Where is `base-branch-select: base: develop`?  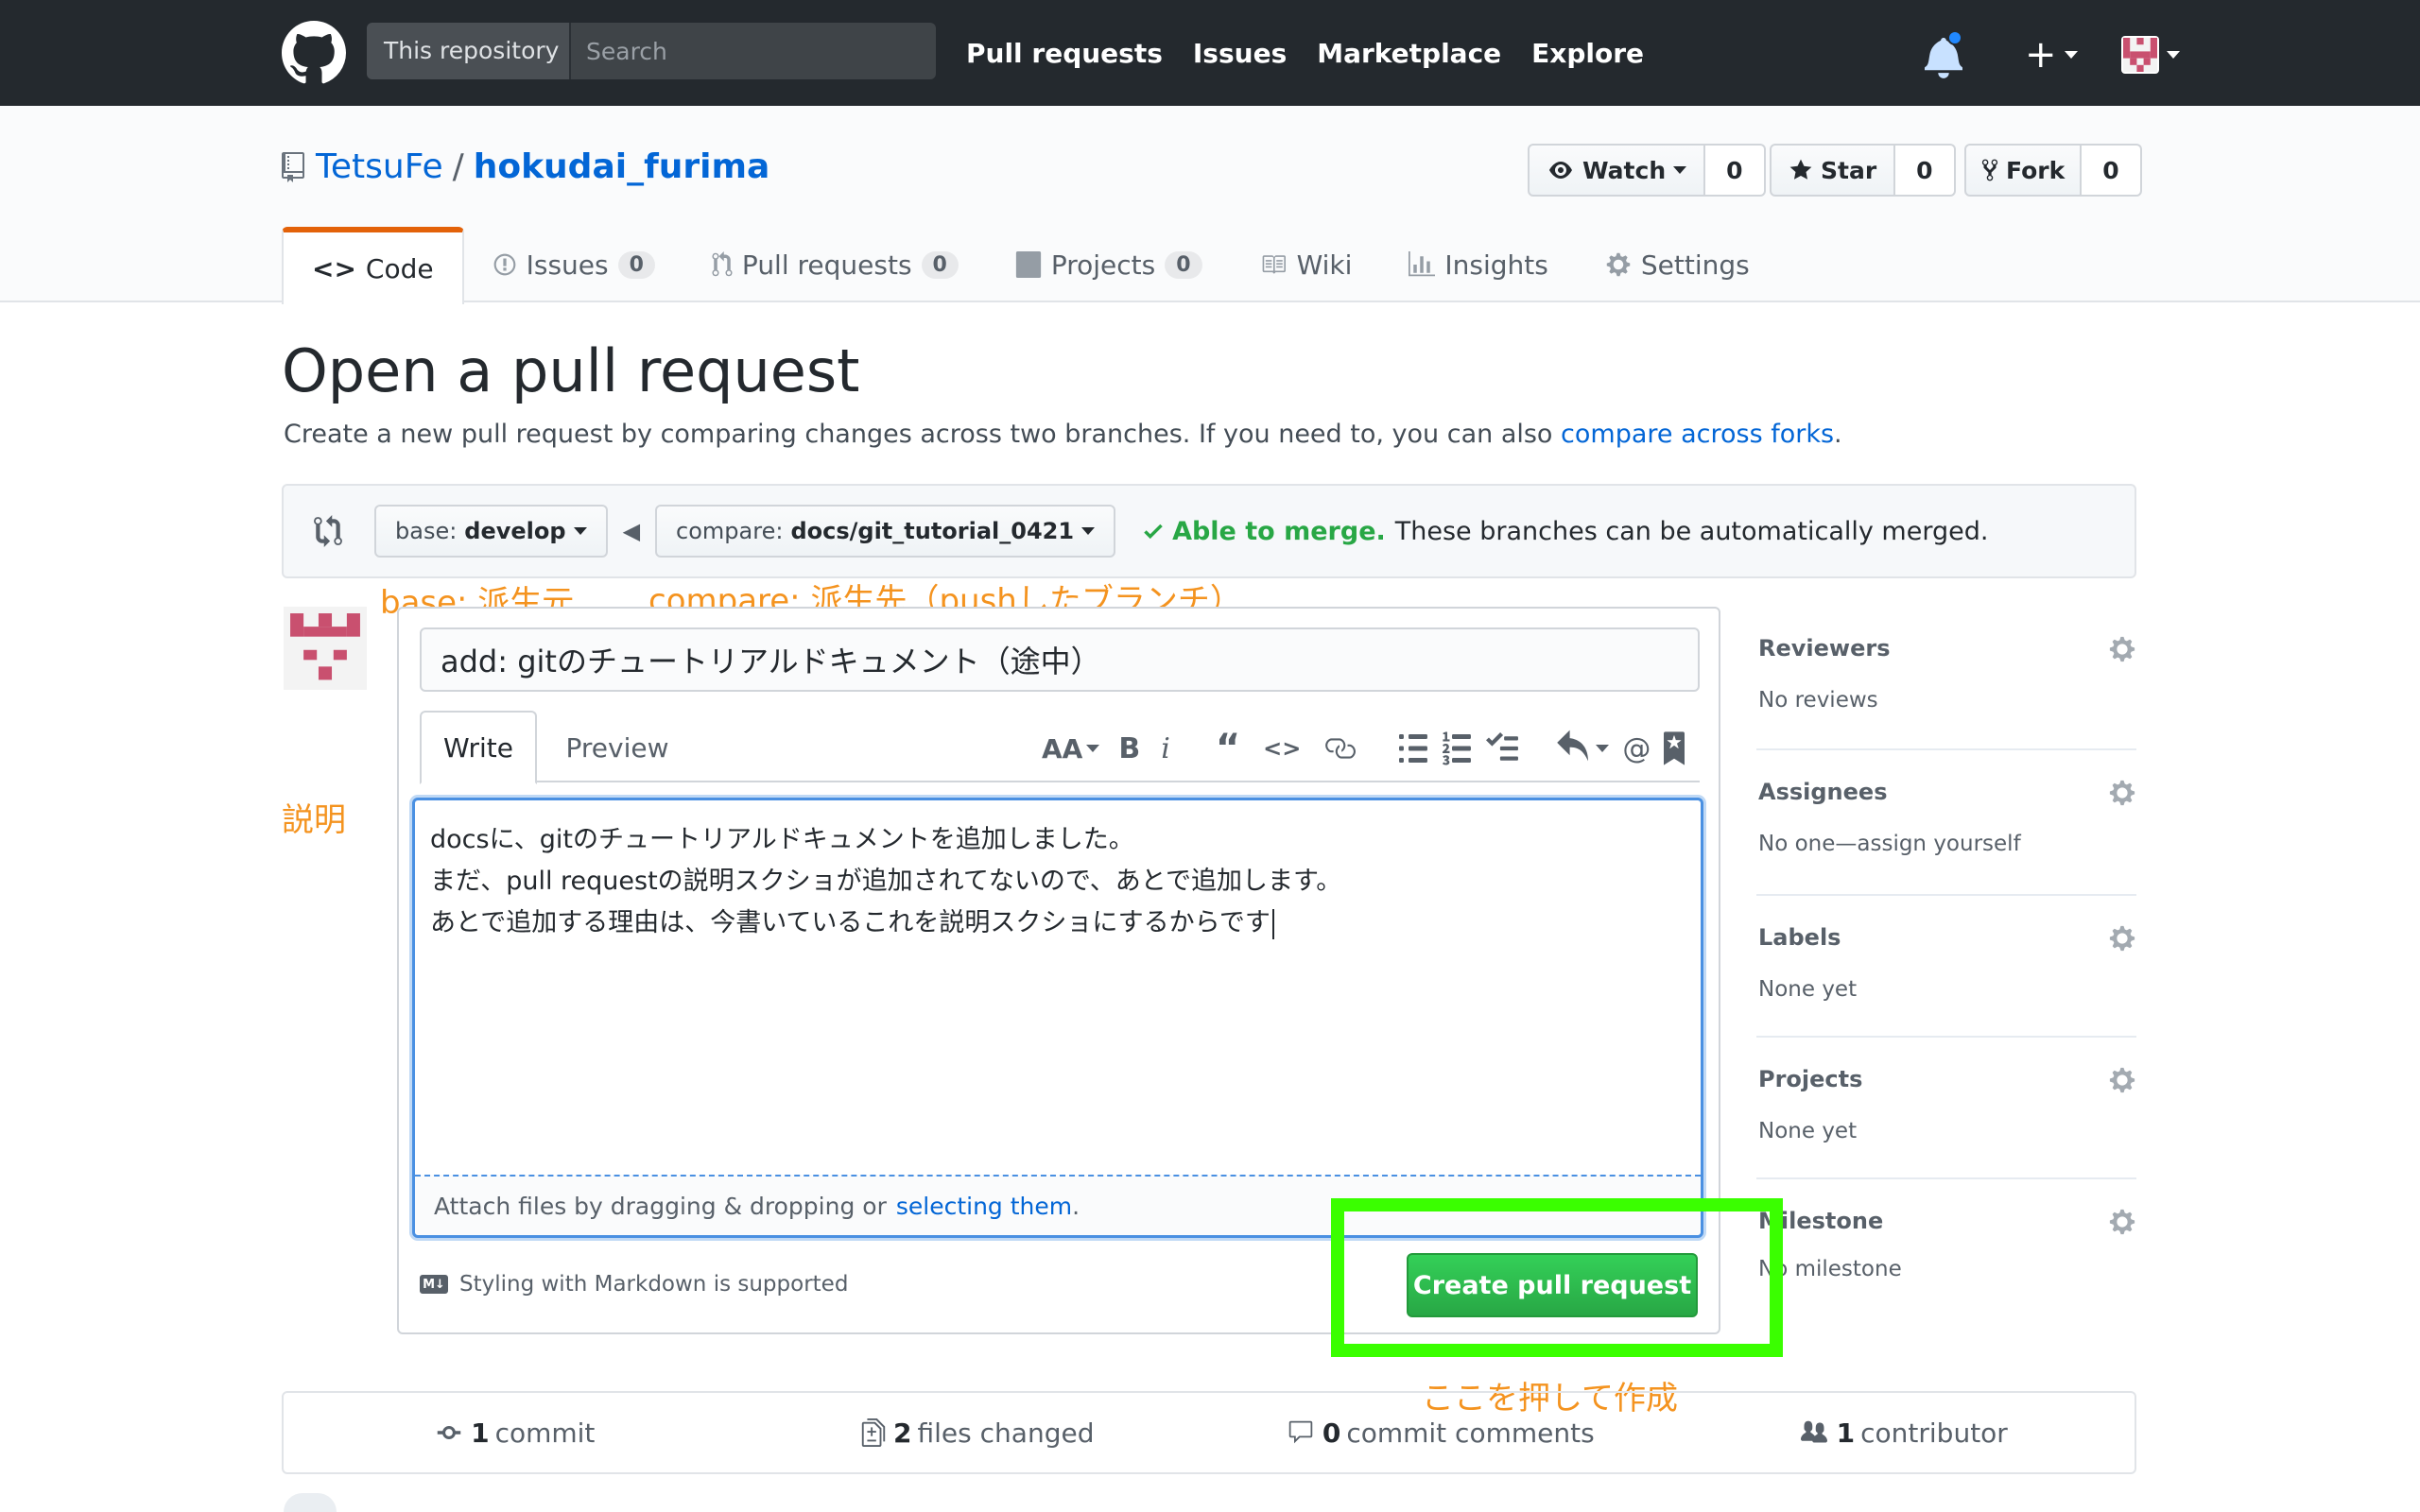
base-branch-select: base: develop is located at coordinates (491, 531).